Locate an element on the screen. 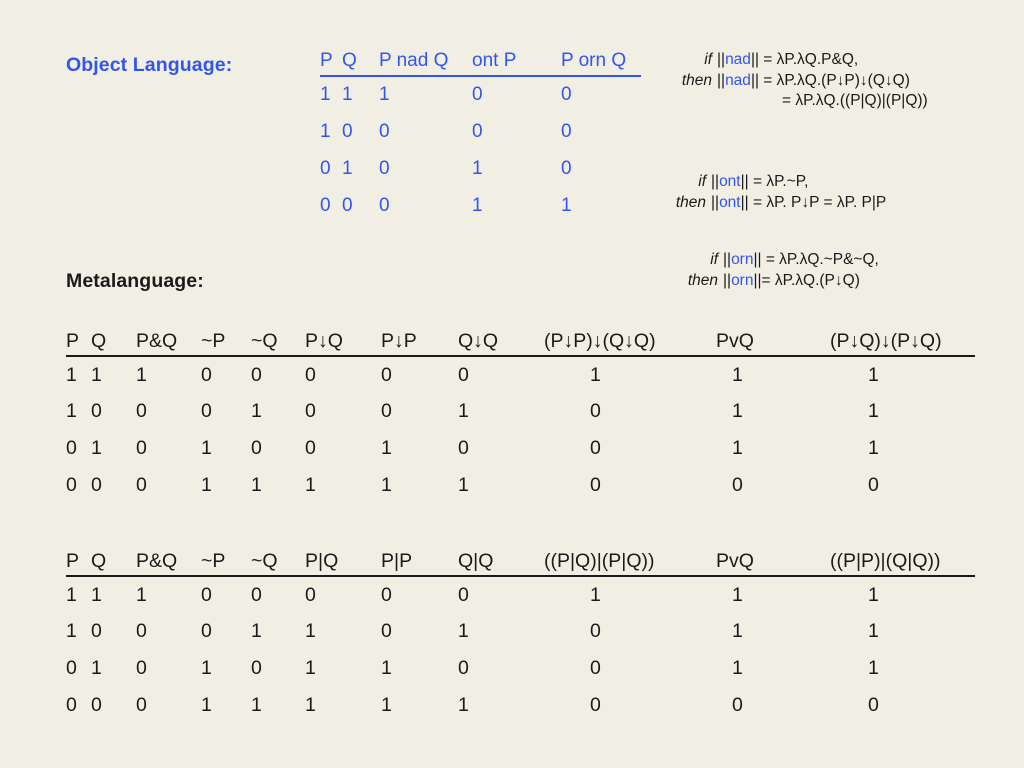 The image size is (1024, 768). column-header: P&Q is located at coordinates (168, 564).